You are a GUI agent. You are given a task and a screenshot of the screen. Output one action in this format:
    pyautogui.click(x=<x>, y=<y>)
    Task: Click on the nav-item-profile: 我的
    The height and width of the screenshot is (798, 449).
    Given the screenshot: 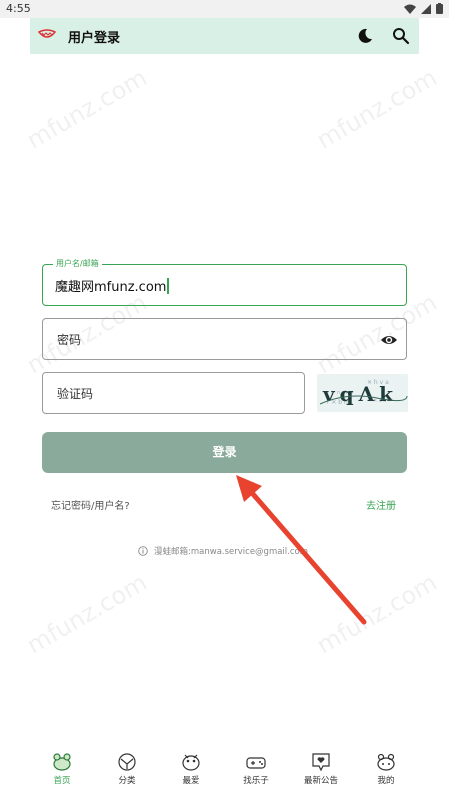 What is the action you would take?
    pyautogui.click(x=386, y=769)
    